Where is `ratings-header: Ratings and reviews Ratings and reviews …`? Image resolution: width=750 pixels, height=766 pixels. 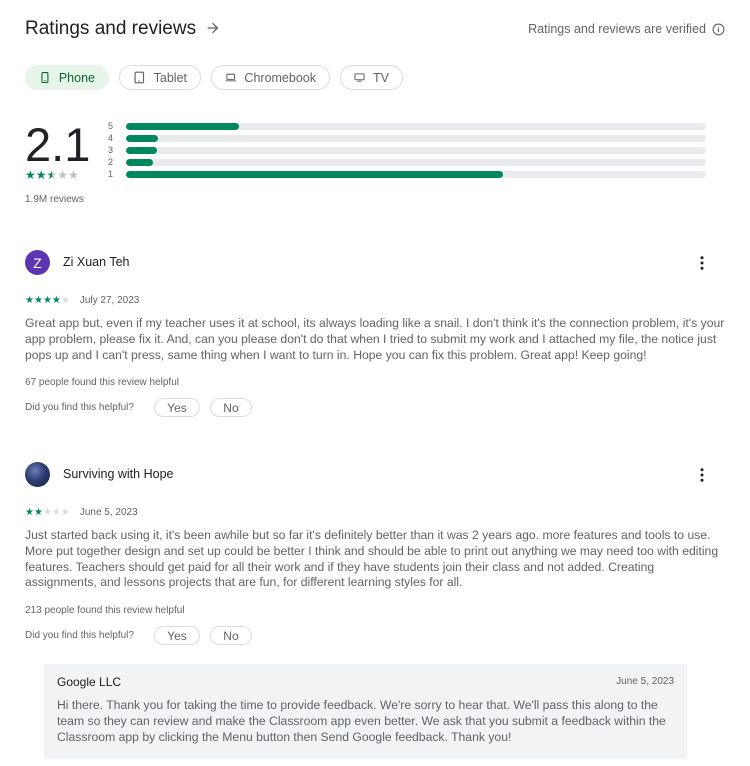
ratings-header: Ratings and reviews Ratings and reviews … is located at coordinates (375, 31).